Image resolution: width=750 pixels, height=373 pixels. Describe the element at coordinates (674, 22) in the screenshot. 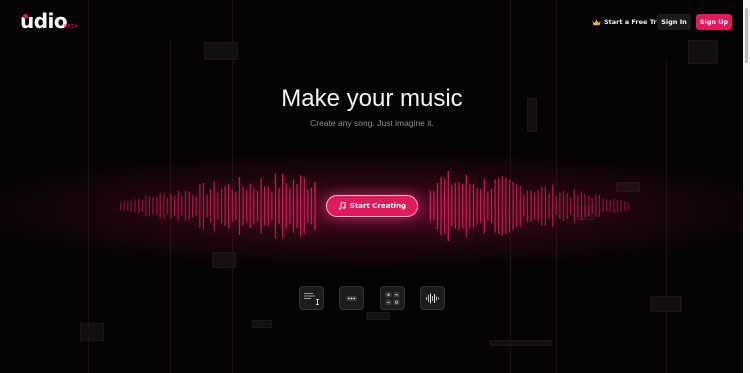

I see `sign-in-button: Sign In` at that location.